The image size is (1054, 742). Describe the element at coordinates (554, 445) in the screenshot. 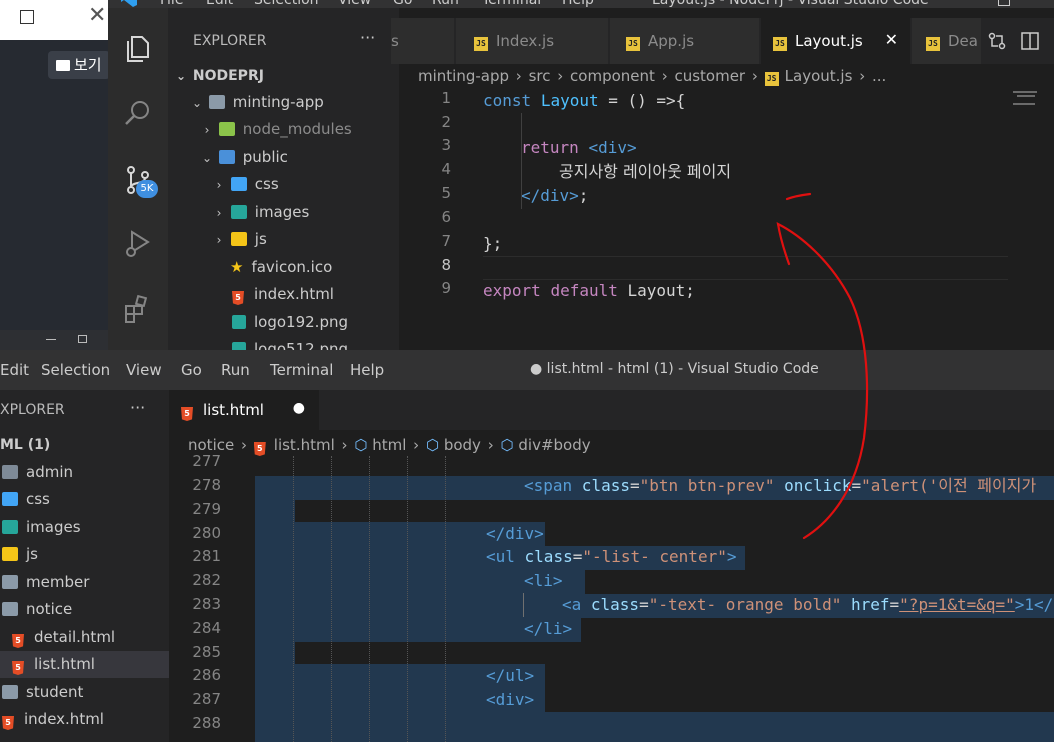

I see `breadcrumb-item: div#body` at that location.